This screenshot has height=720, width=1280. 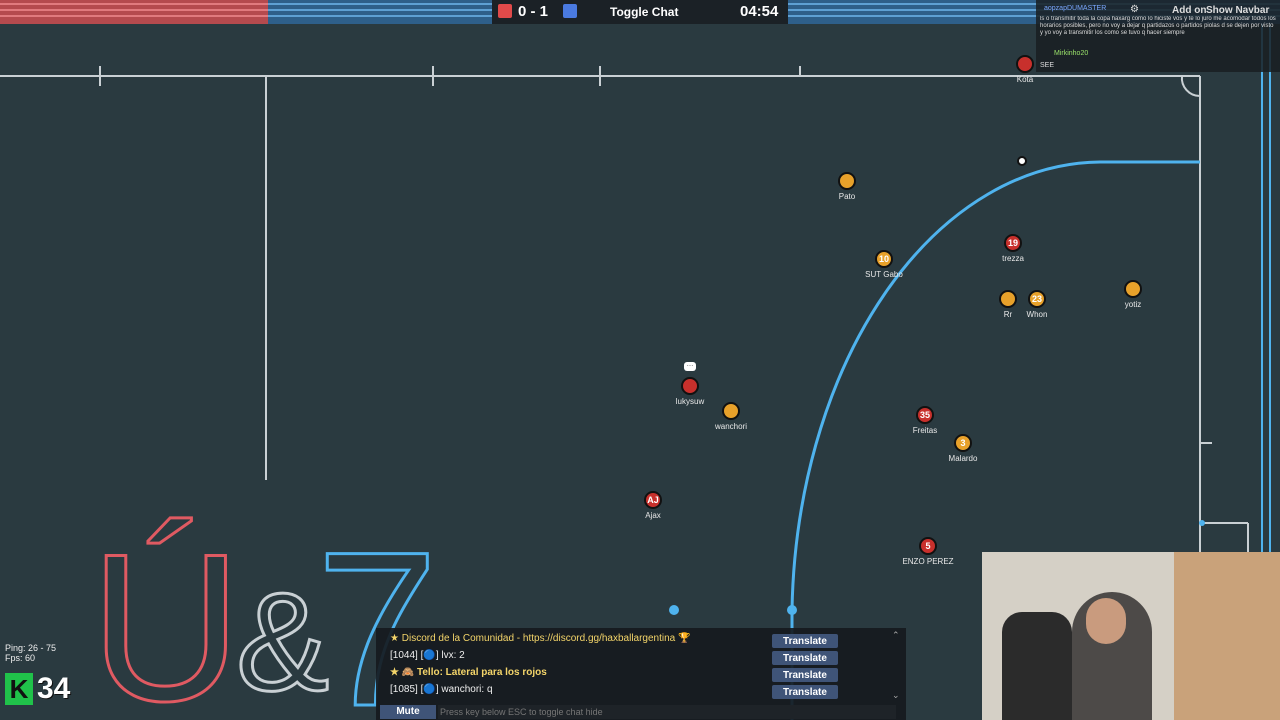 I want to click on svg-text: Ú, so click(x=166, y=615).